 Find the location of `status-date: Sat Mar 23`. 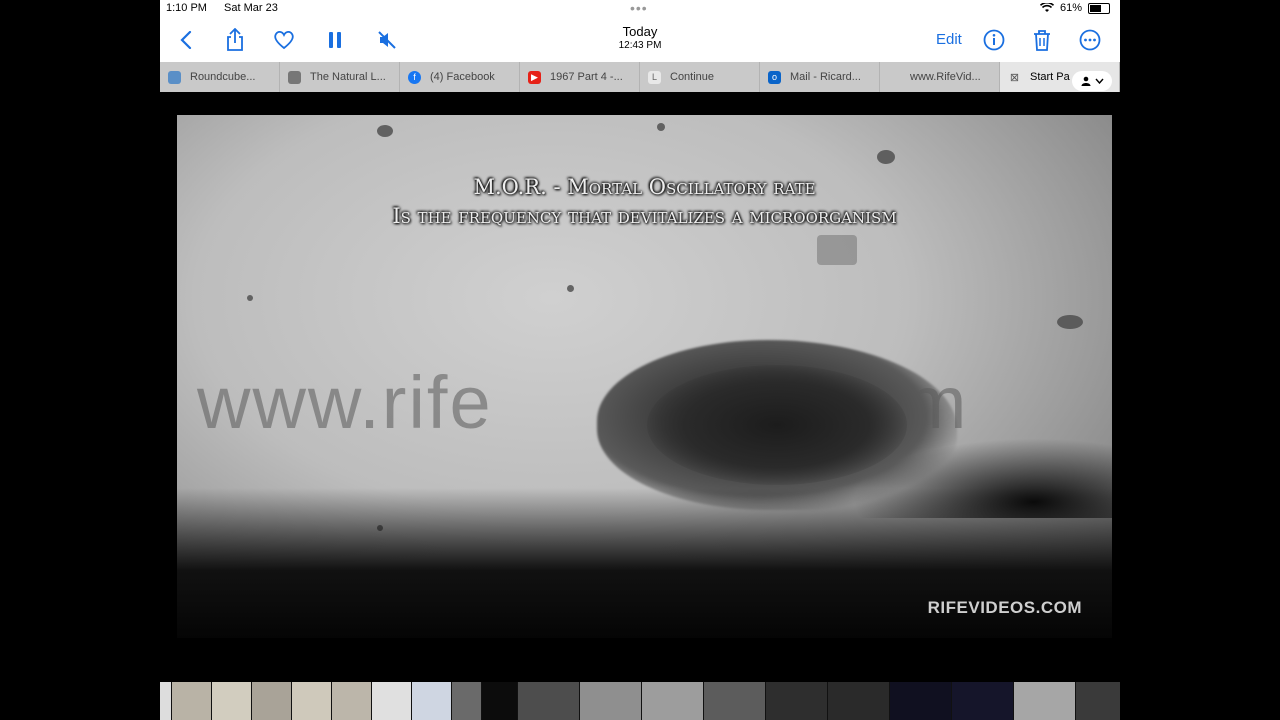

status-date: Sat Mar 23 is located at coordinates (251, 8).